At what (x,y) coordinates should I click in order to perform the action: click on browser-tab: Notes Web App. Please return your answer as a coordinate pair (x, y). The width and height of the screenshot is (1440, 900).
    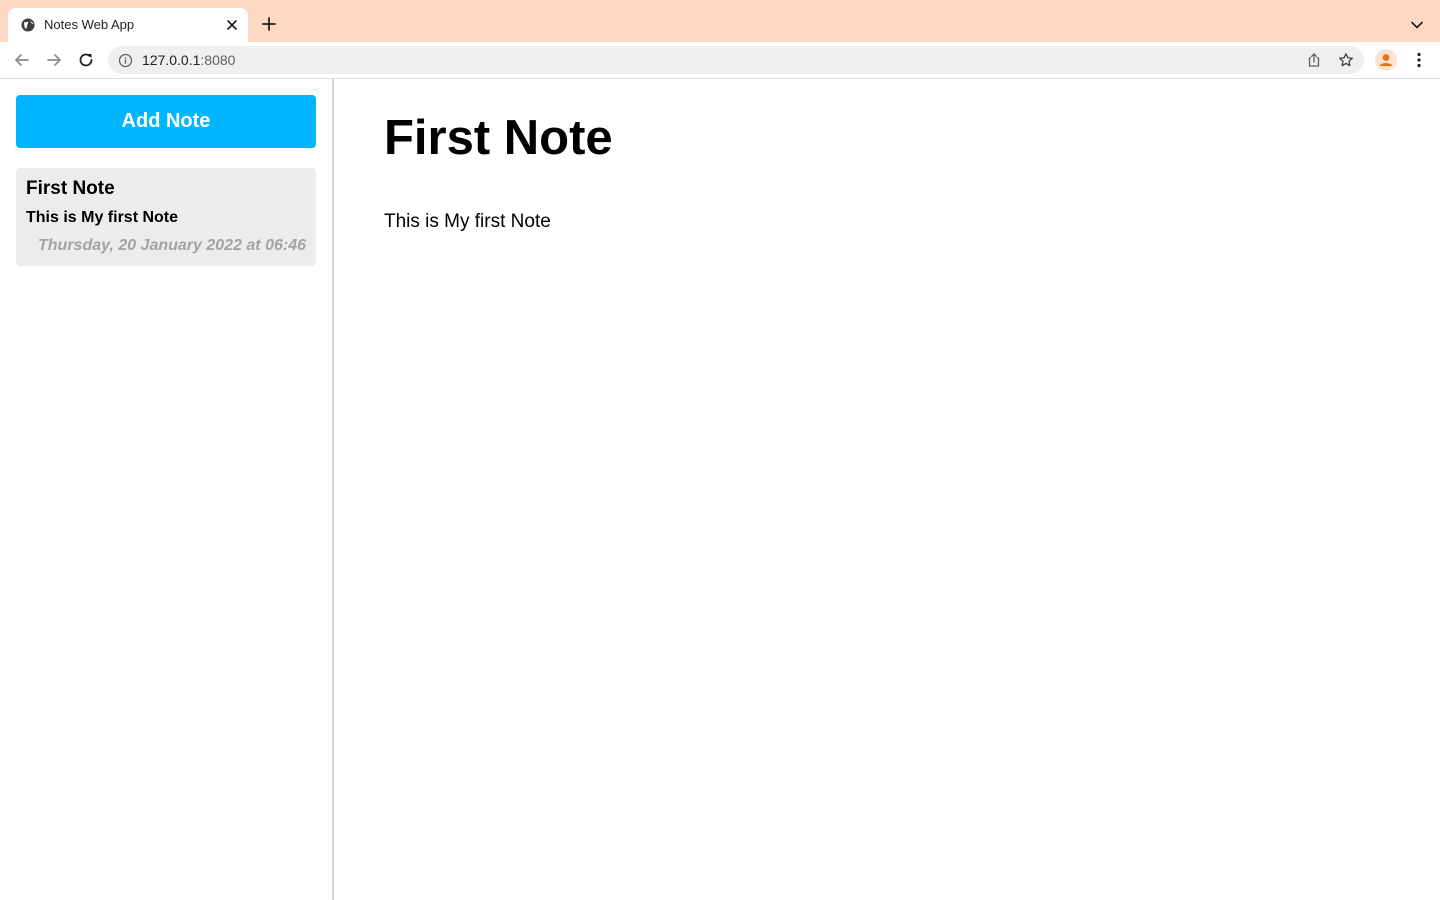
    Looking at the image, I should click on (128, 25).